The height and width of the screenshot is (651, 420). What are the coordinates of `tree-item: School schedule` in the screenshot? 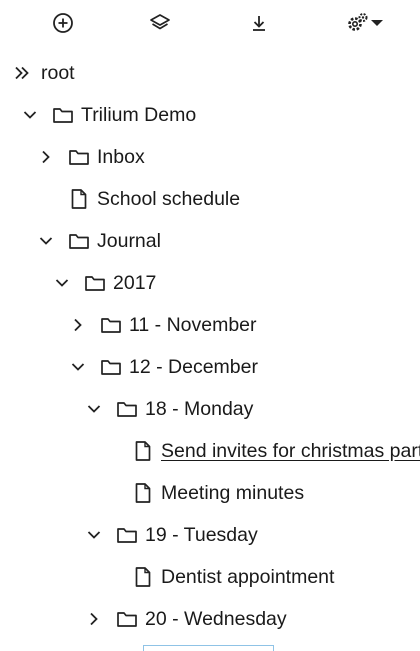 It's located at (210, 199).